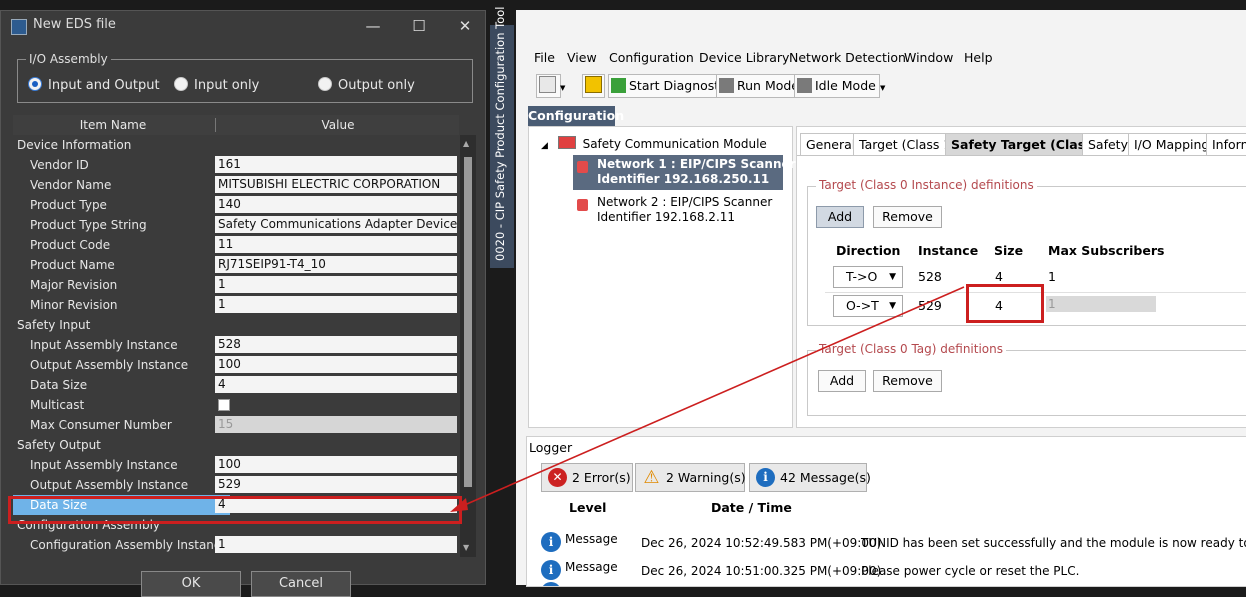 The width and height of the screenshot is (1246, 597). I want to click on arrow-head, so click(459, 505).